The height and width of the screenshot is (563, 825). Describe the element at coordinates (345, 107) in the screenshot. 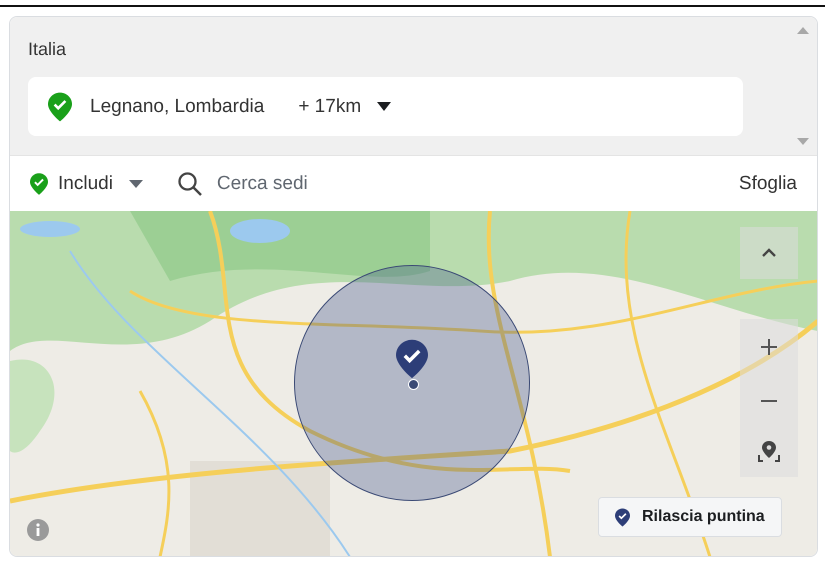

I see `radius-dropdown: + 17km` at that location.